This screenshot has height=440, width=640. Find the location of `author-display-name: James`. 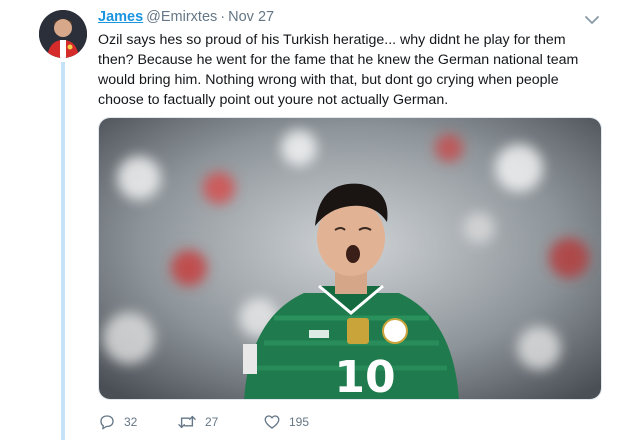

author-display-name: James is located at coordinates (120, 17).